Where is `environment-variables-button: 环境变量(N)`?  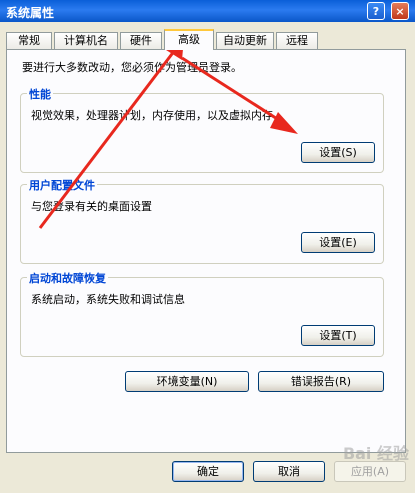
environment-variables-button: 环境变量(N) is located at coordinates (187, 381).